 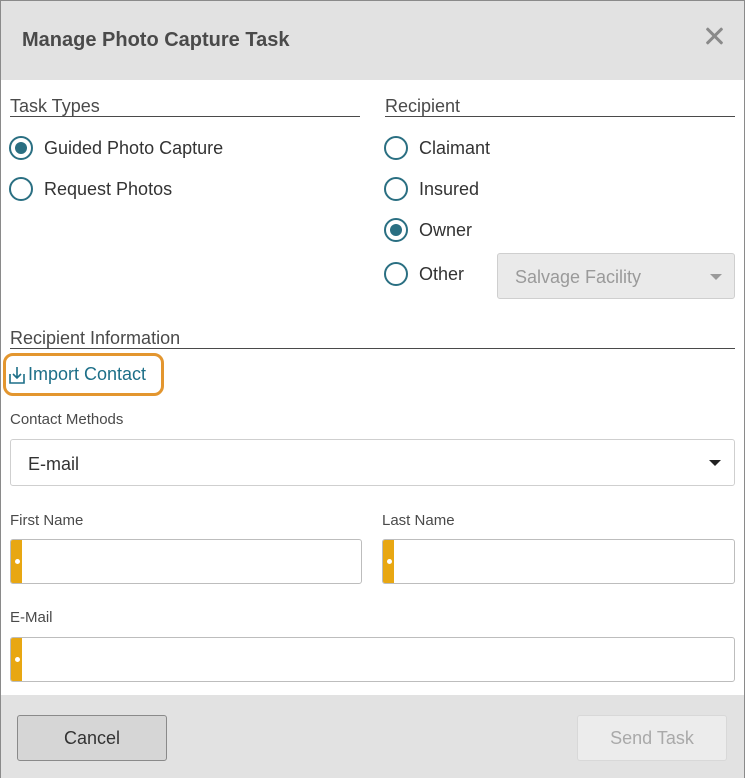 What do you see at coordinates (423, 106) in the screenshot?
I see `recipient-heading: Recipient` at bounding box center [423, 106].